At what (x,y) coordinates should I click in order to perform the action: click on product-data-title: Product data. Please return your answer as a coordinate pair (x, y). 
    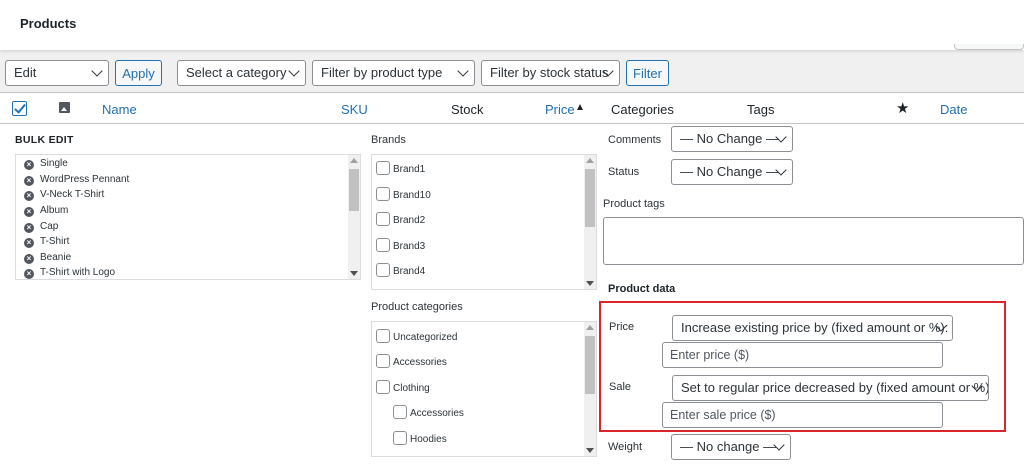
    Looking at the image, I should click on (642, 289).